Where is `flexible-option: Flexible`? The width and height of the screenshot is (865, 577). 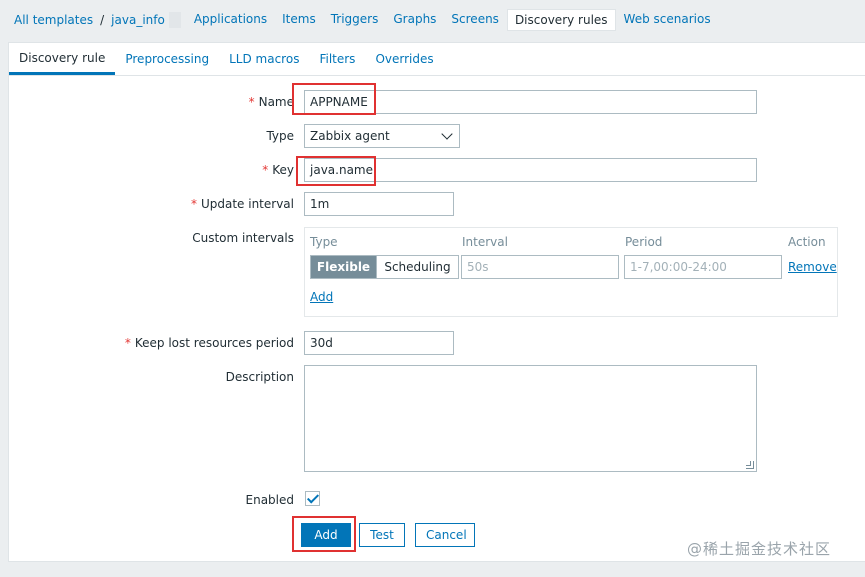
flexible-option: Flexible is located at coordinates (343, 267).